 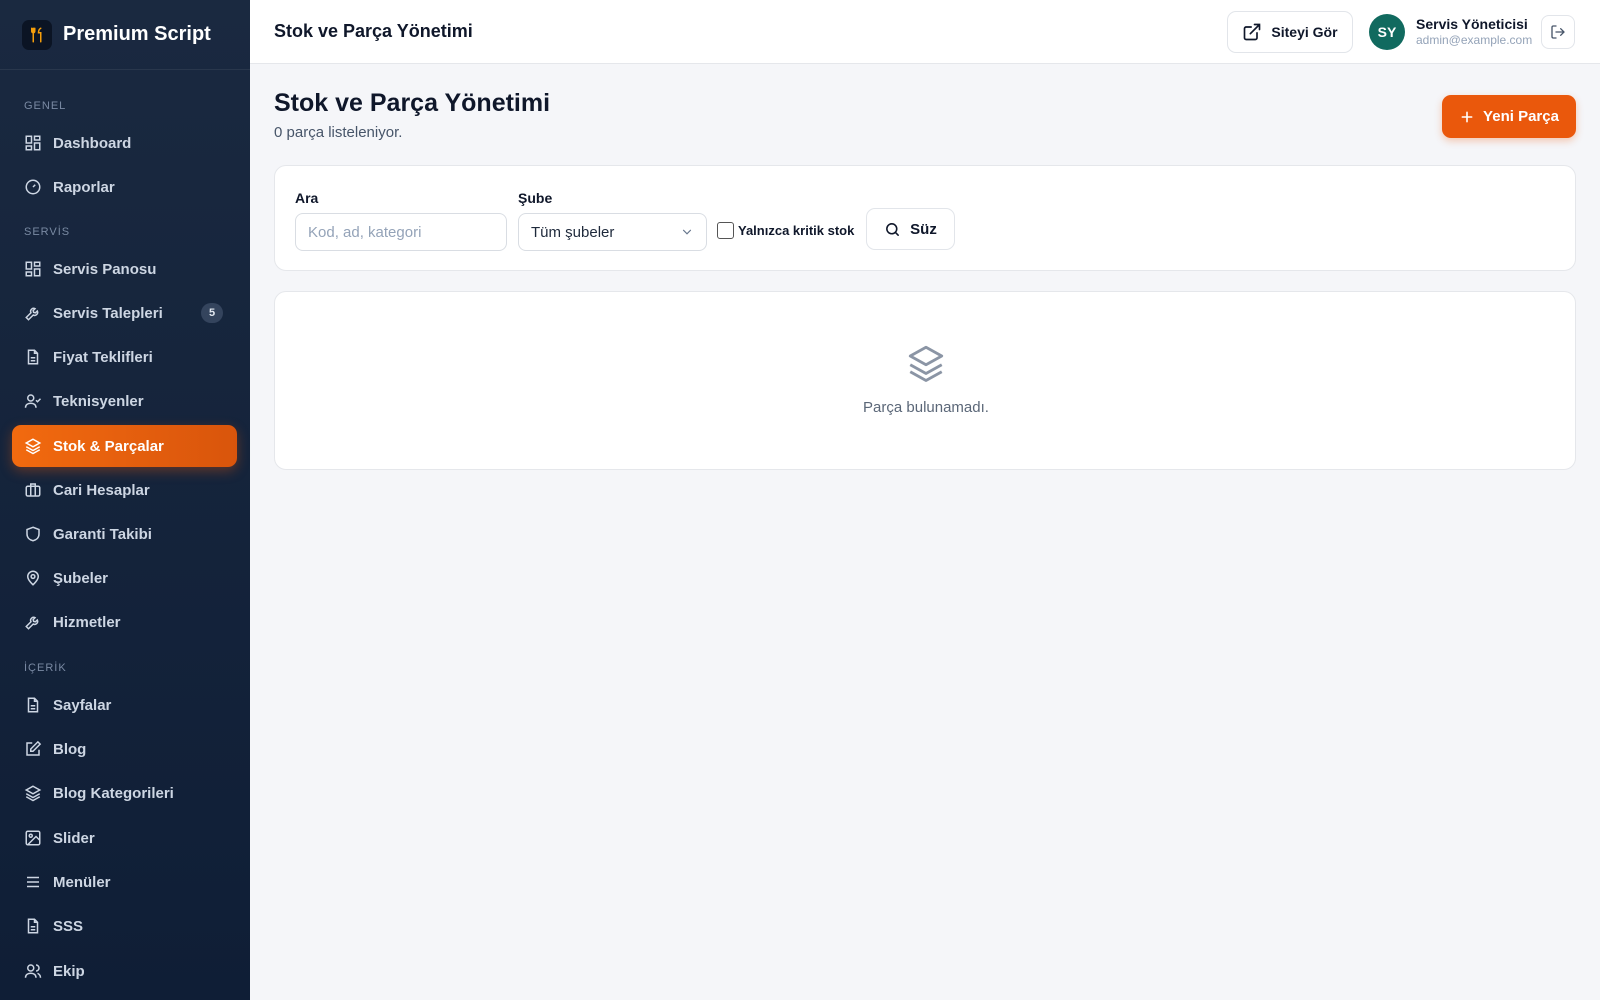 What do you see at coordinates (1387, 32) in the screenshot?
I see `avatar: SY` at bounding box center [1387, 32].